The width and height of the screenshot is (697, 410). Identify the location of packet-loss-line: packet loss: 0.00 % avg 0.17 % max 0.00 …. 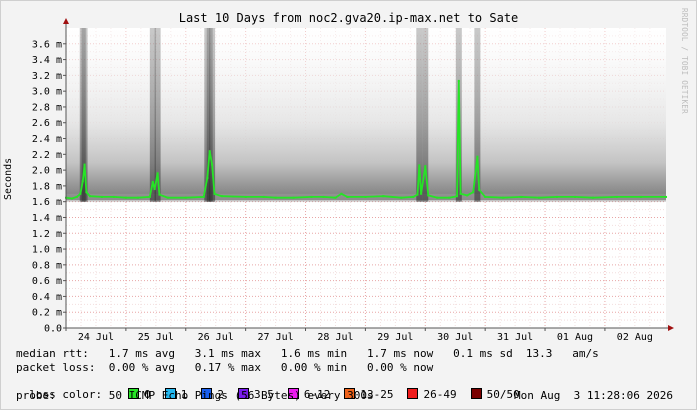
(225, 367).